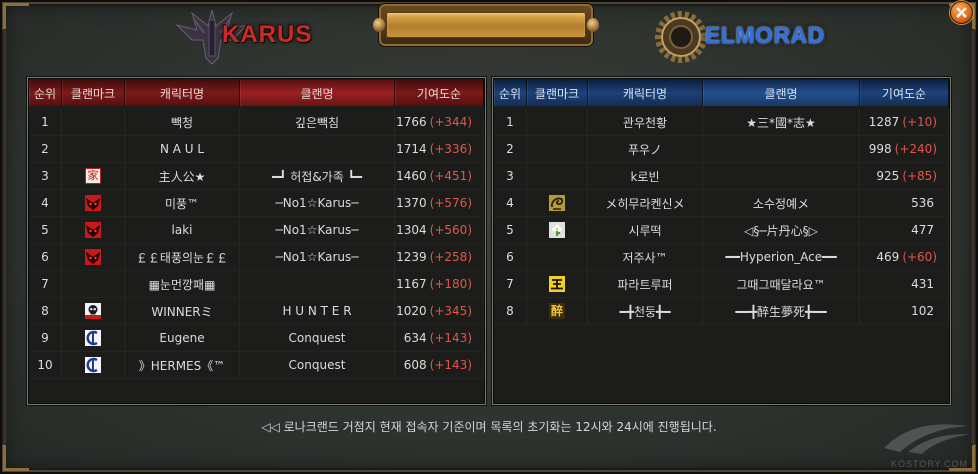 Image resolution: width=978 pixels, height=474 pixels. What do you see at coordinates (45, 122) in the screenshot?
I see `rank-cell: 1` at bounding box center [45, 122].